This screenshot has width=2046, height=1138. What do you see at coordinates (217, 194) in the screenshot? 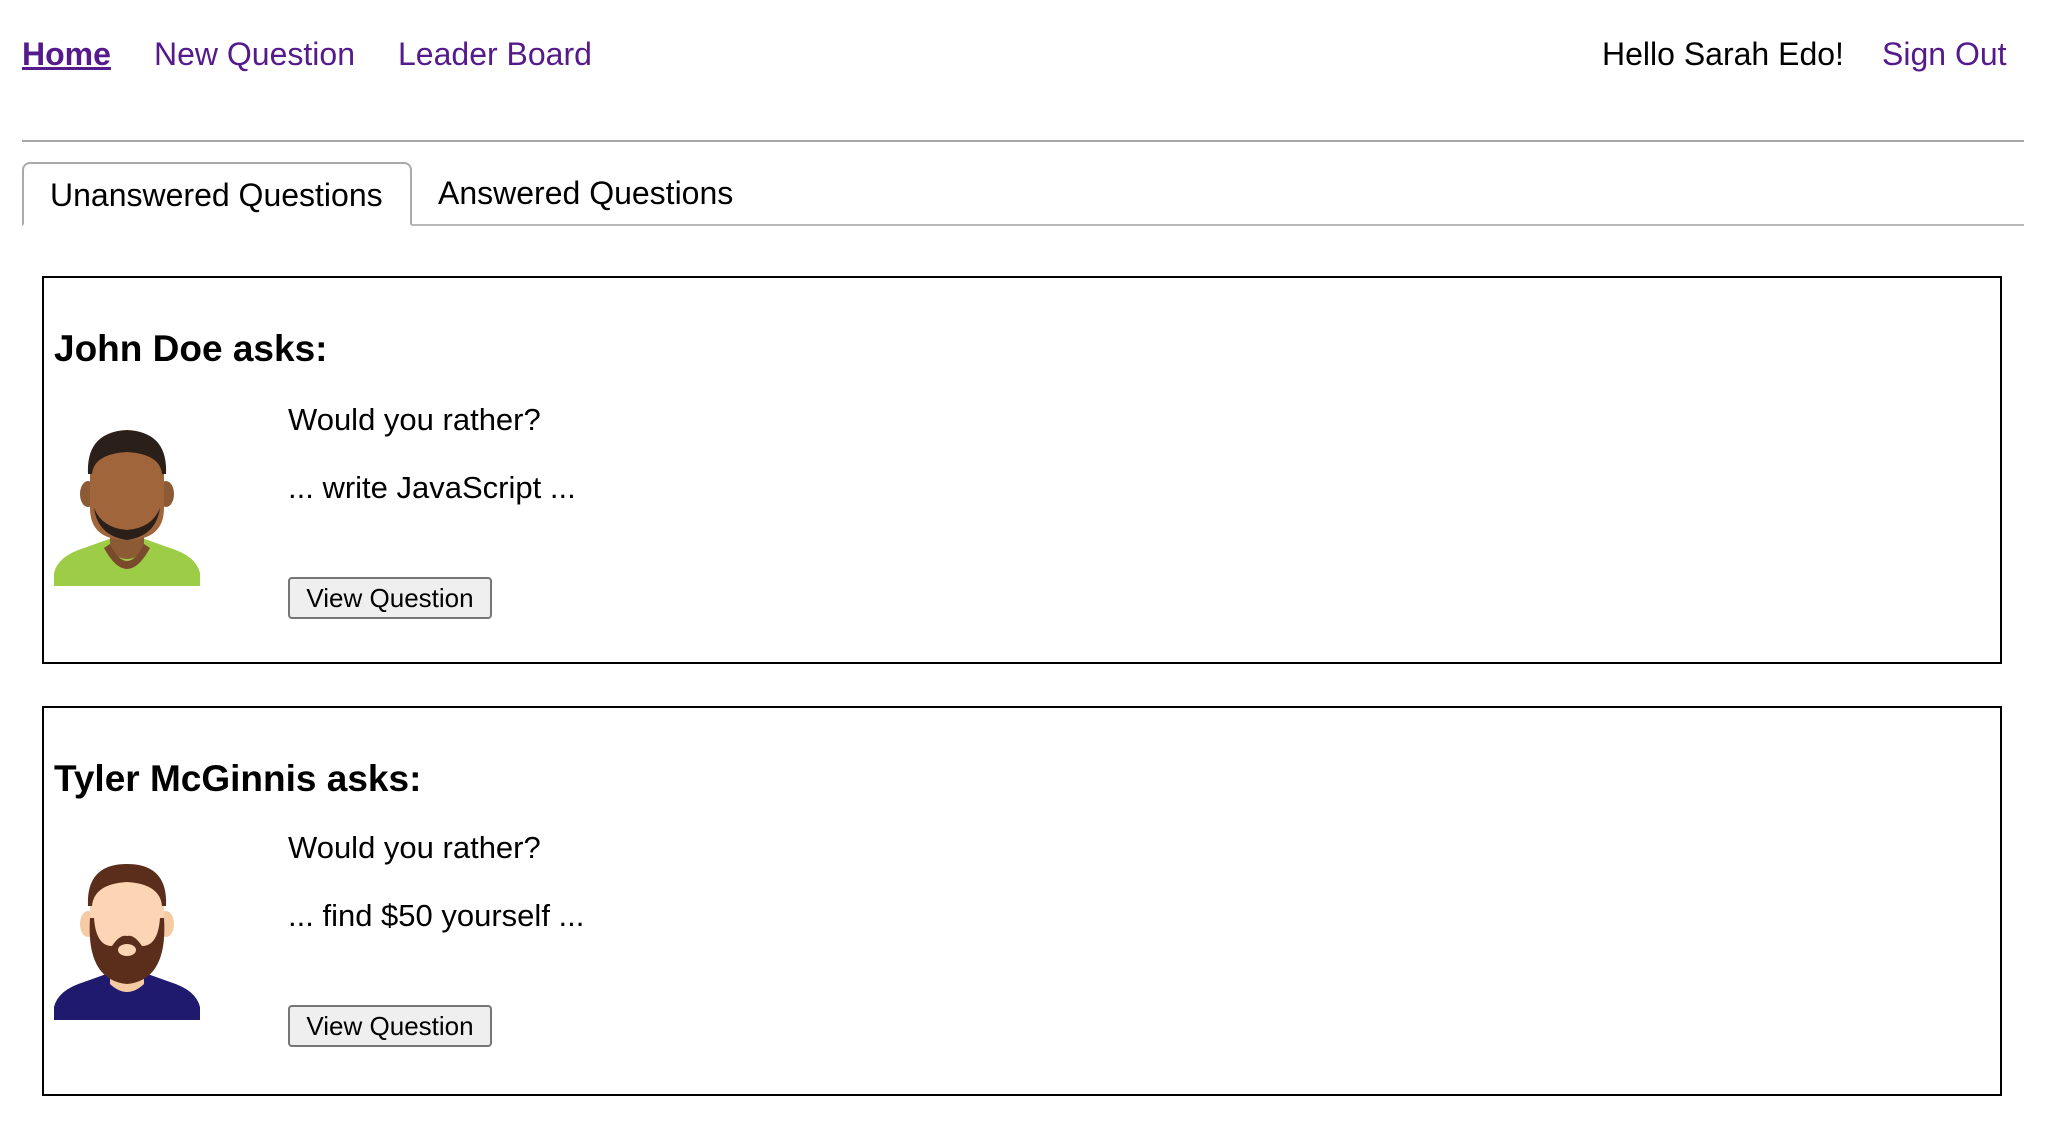
I see `tab-unanswered-questions: Unanswered Questions` at bounding box center [217, 194].